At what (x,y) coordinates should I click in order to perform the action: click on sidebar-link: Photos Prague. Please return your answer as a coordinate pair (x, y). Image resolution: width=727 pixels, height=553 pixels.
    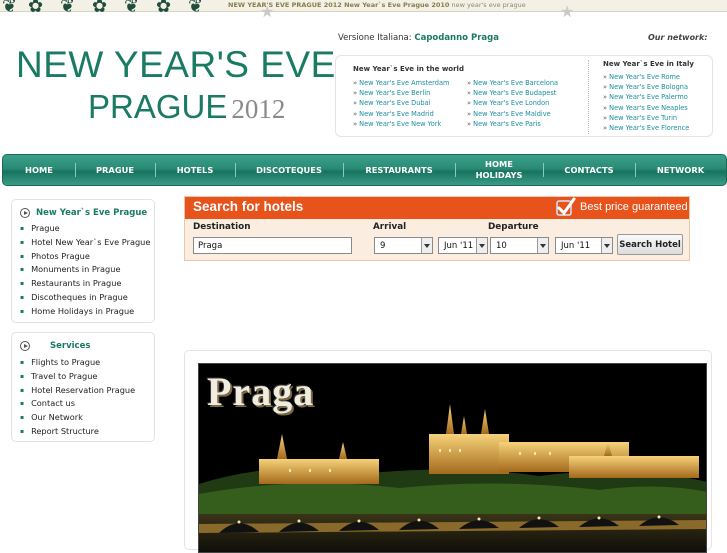
    Looking at the image, I should click on (85, 257).